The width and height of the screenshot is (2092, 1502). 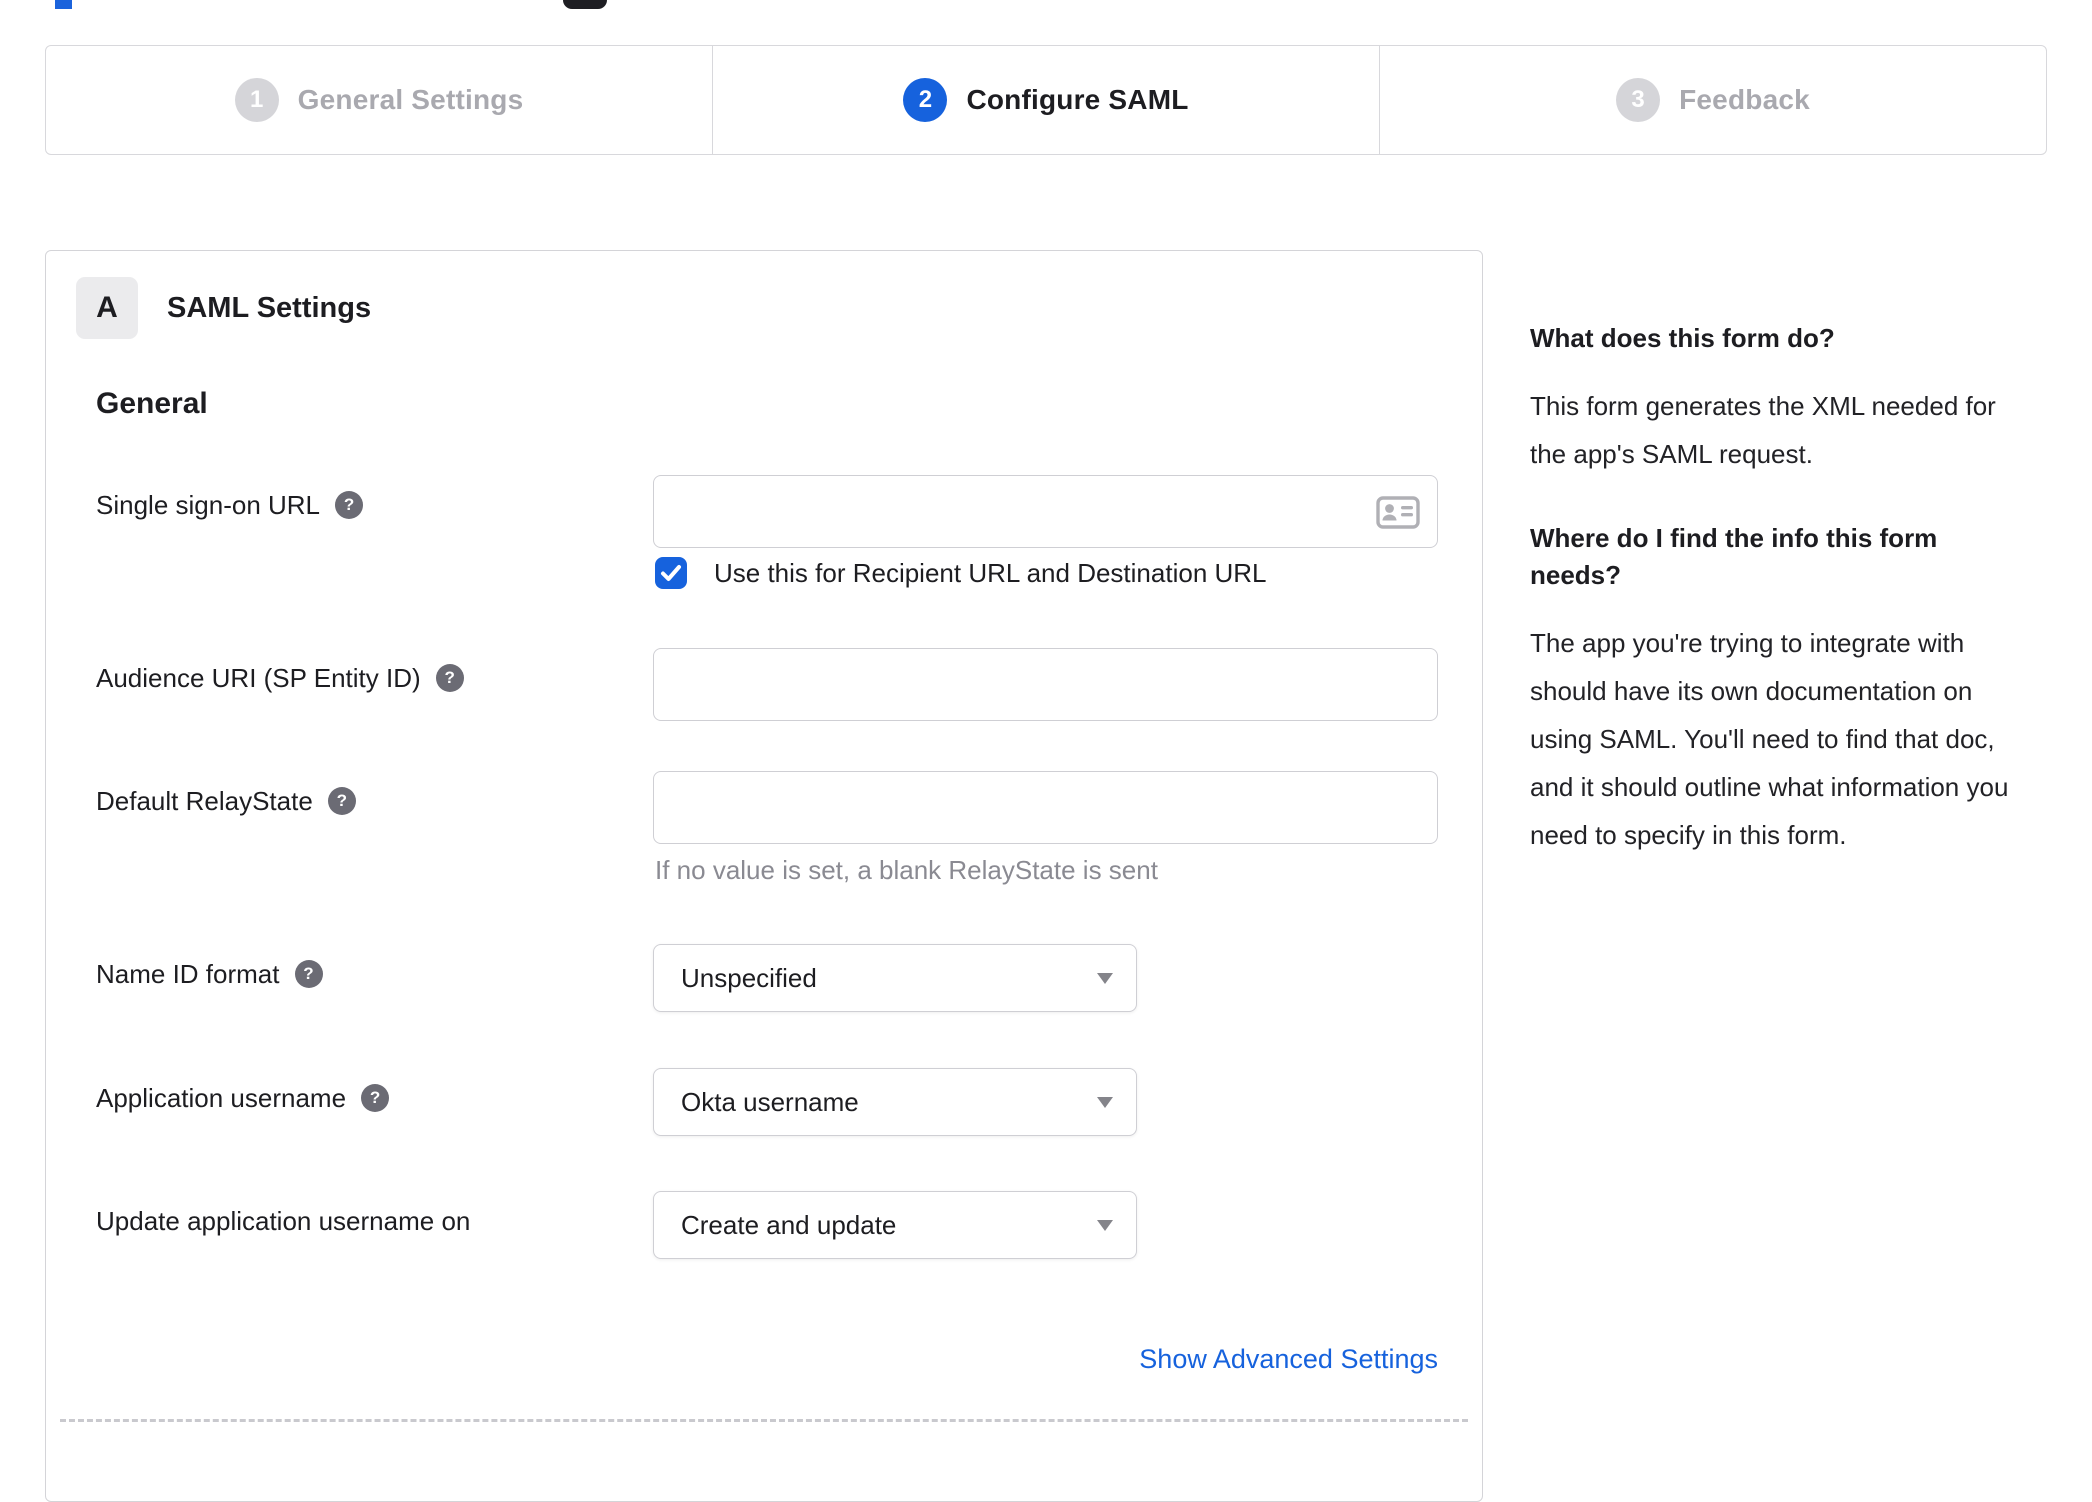 I want to click on contact-card-icon, so click(x=1398, y=512).